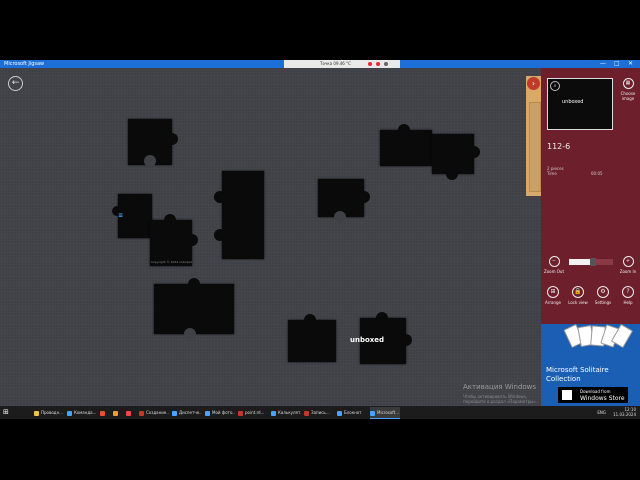  I want to click on capture-toolbar: Точка 09.46 °C, so click(342, 64).